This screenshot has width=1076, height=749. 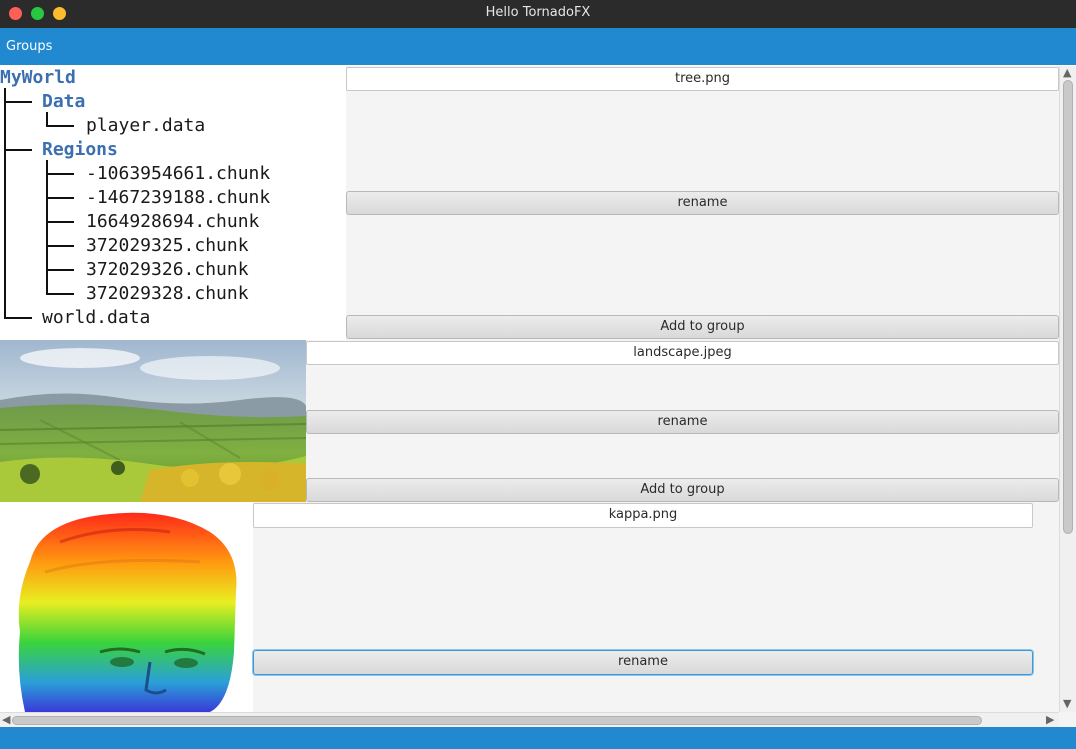 What do you see at coordinates (1067, 73) in the screenshot?
I see `scroll-up-icon: ▲` at bounding box center [1067, 73].